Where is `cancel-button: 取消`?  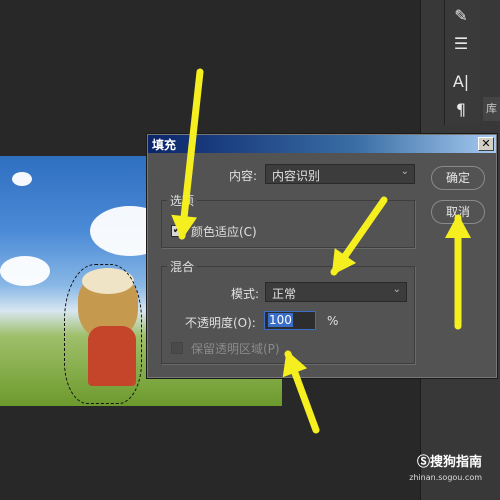 cancel-button: 取消 is located at coordinates (458, 212).